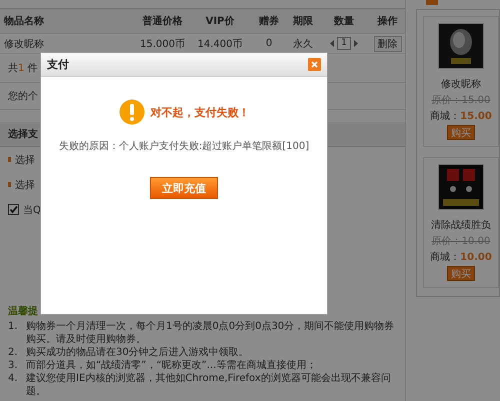 The height and width of the screenshot is (401, 500). What do you see at coordinates (314, 64) in the screenshot?
I see `close-icon` at bounding box center [314, 64].